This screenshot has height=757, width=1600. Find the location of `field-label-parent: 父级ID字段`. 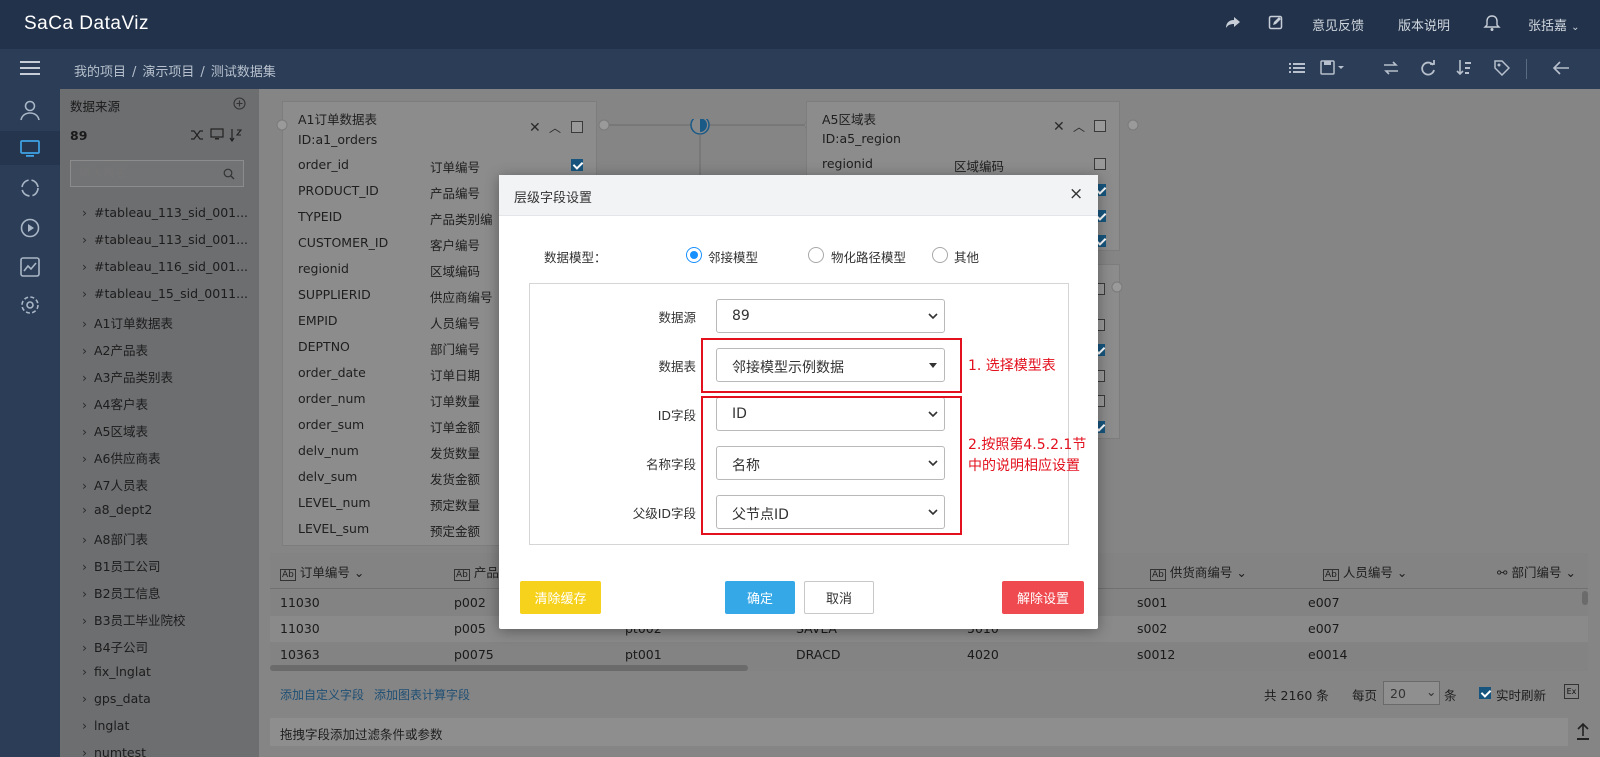

field-label-parent: 父级ID字段 is located at coordinates (664, 513).